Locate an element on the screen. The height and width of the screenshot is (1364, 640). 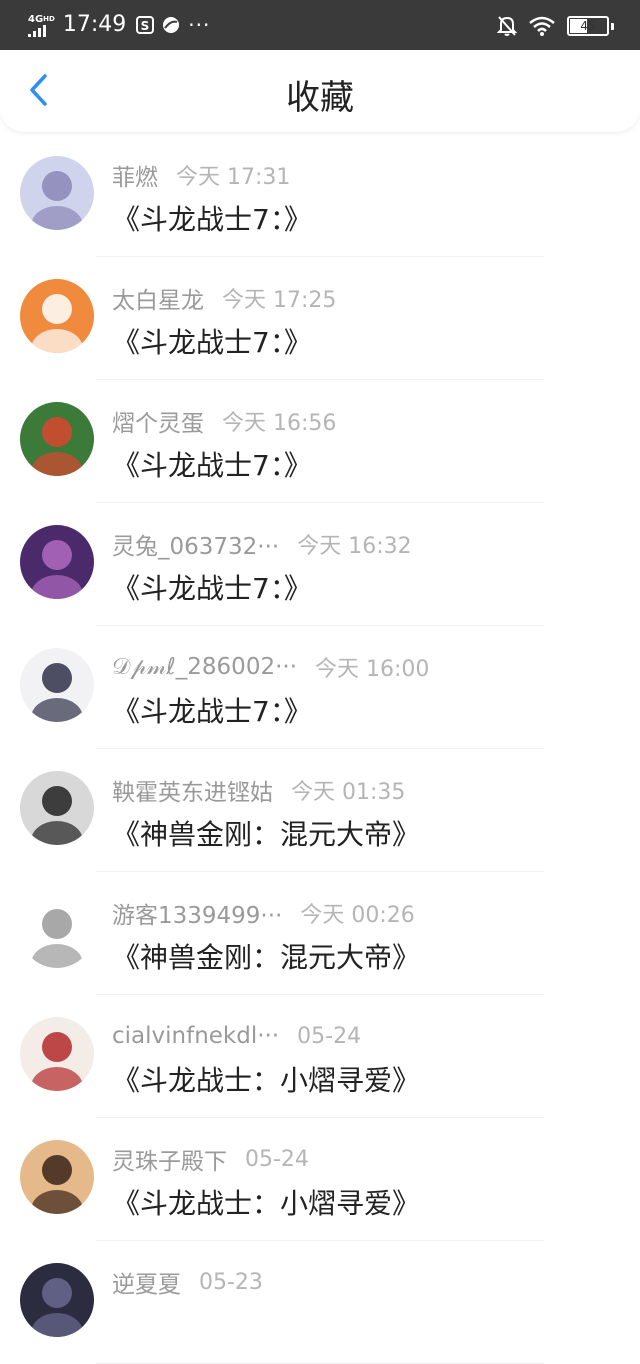
user-name: 菲燃 is located at coordinates (135, 175).